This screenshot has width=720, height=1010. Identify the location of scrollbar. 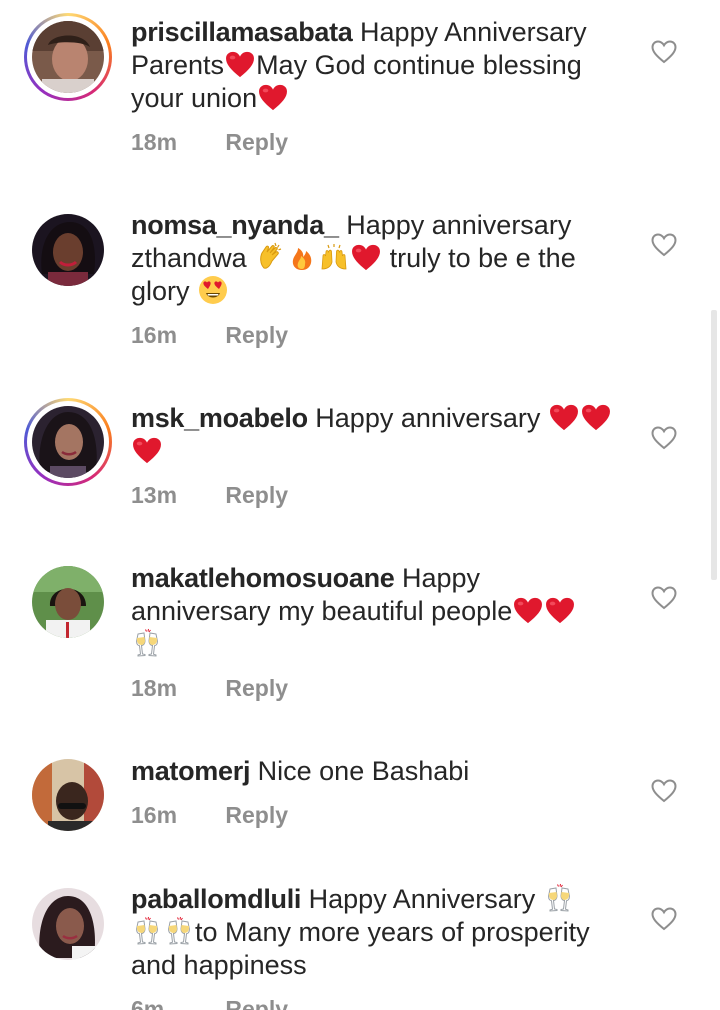
(714, 445).